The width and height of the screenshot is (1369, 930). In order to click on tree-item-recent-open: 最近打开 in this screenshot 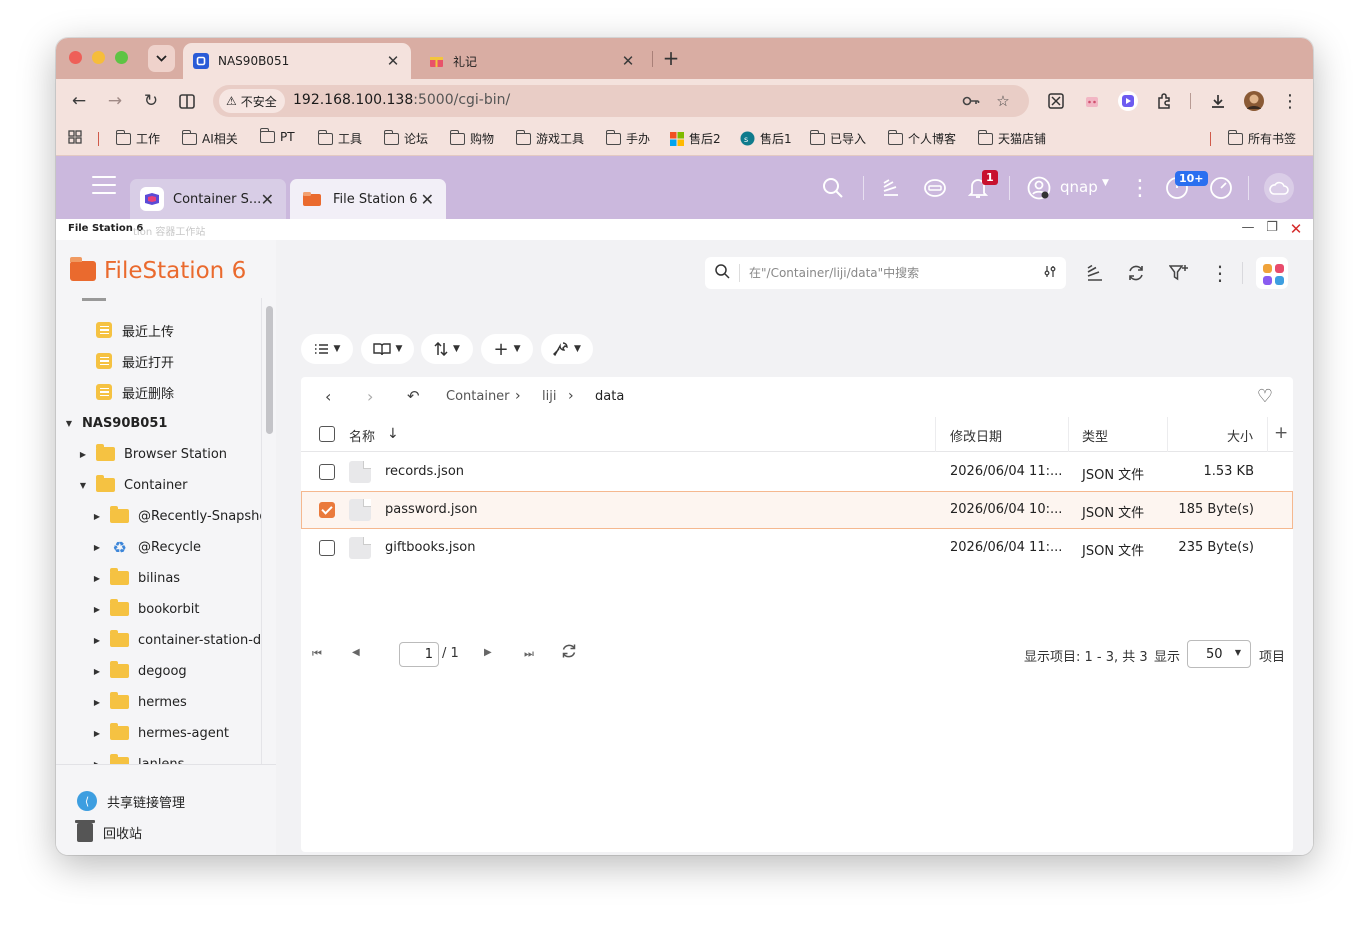, I will do `click(135, 361)`.